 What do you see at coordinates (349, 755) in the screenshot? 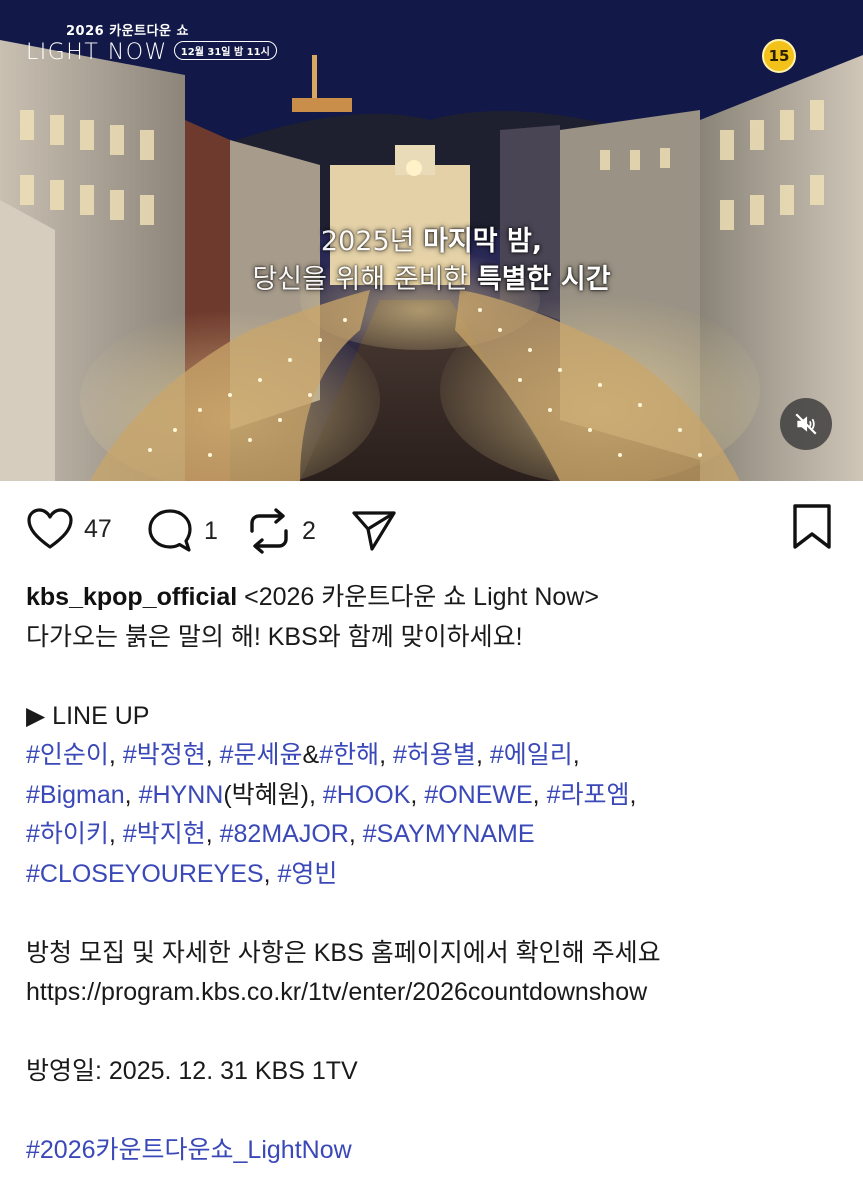
I see `hashtag-link: #한해` at bounding box center [349, 755].